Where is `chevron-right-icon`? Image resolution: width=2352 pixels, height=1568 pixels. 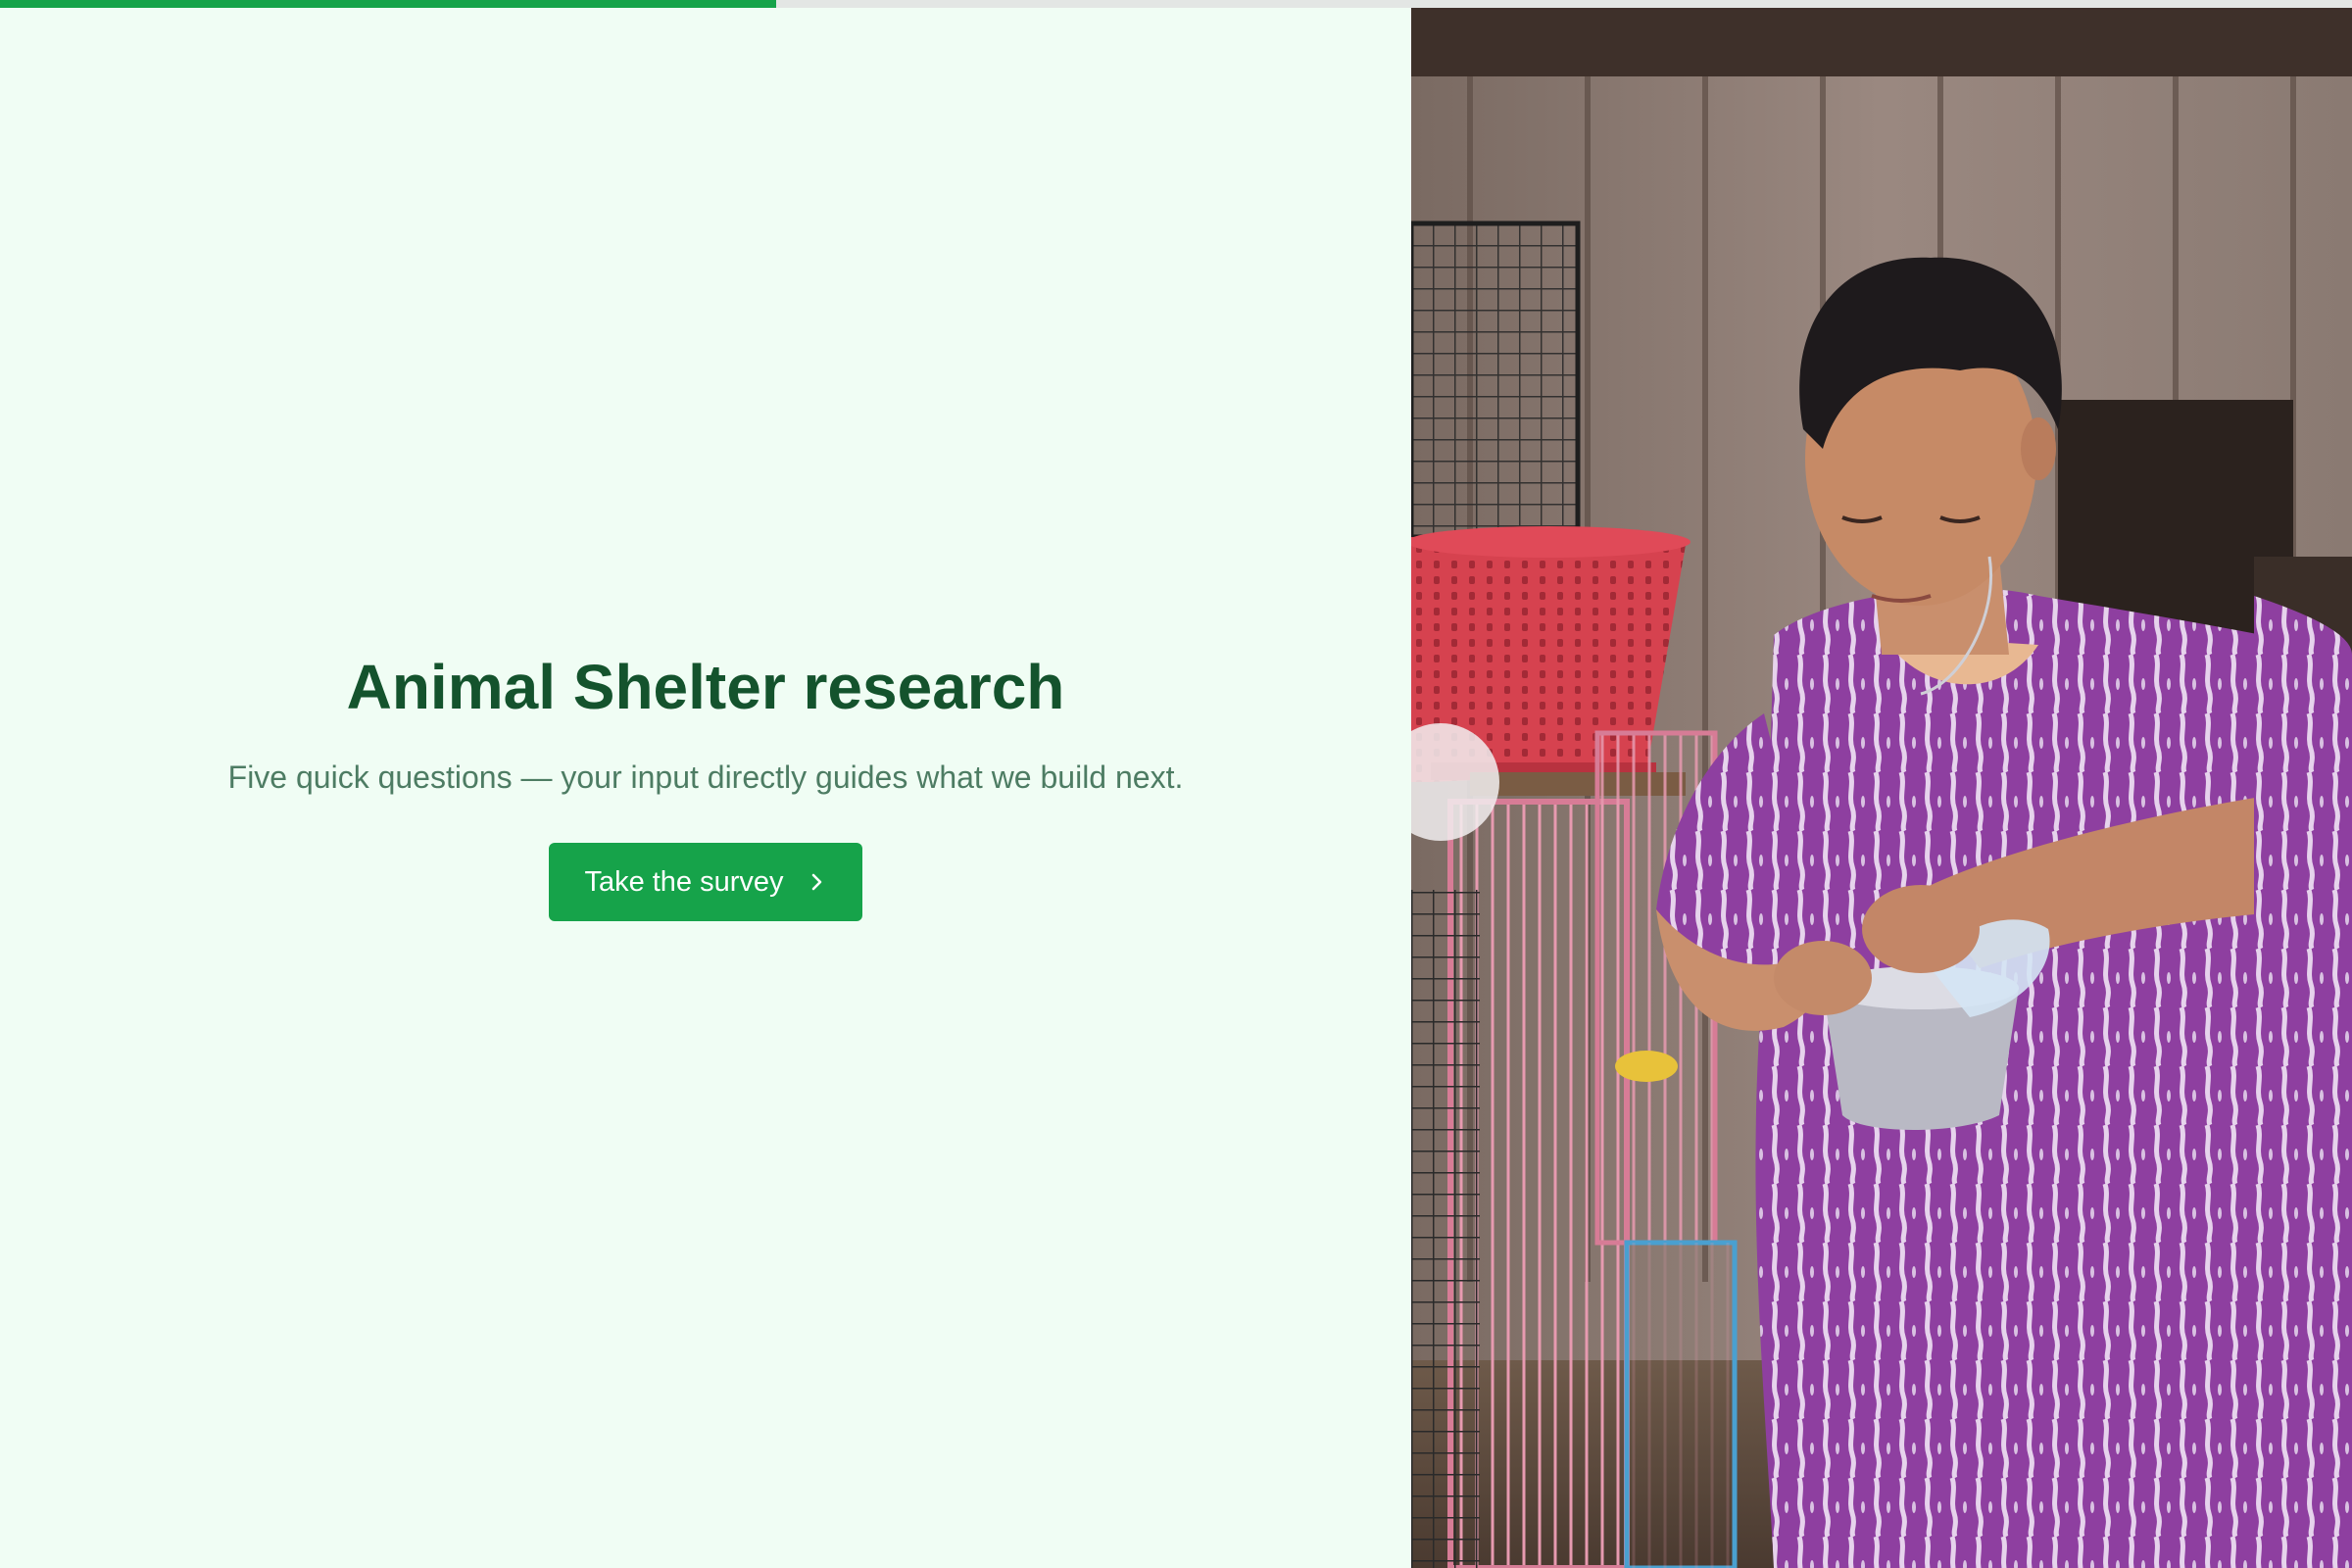
chevron-right-icon is located at coordinates (816, 882).